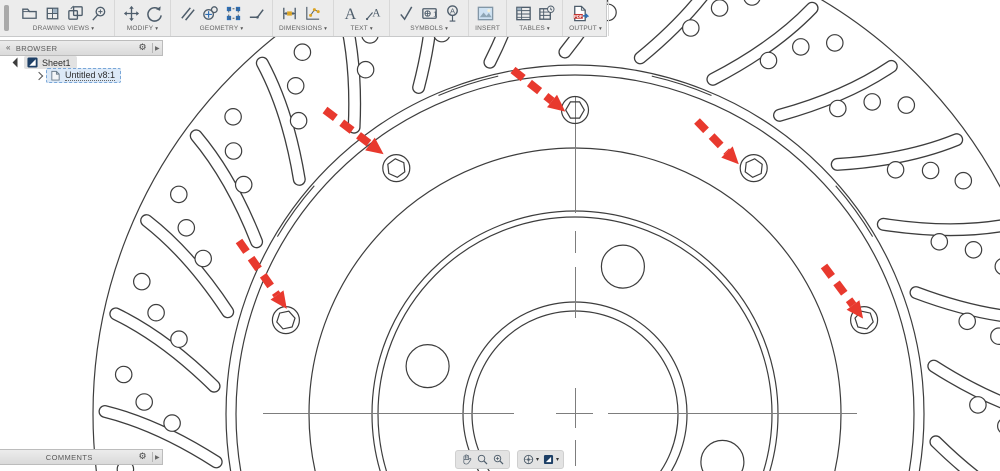 The height and width of the screenshot is (471, 1000). I want to click on toolbar-group-geometry: GEOMETRY ▾, so click(222, 18).